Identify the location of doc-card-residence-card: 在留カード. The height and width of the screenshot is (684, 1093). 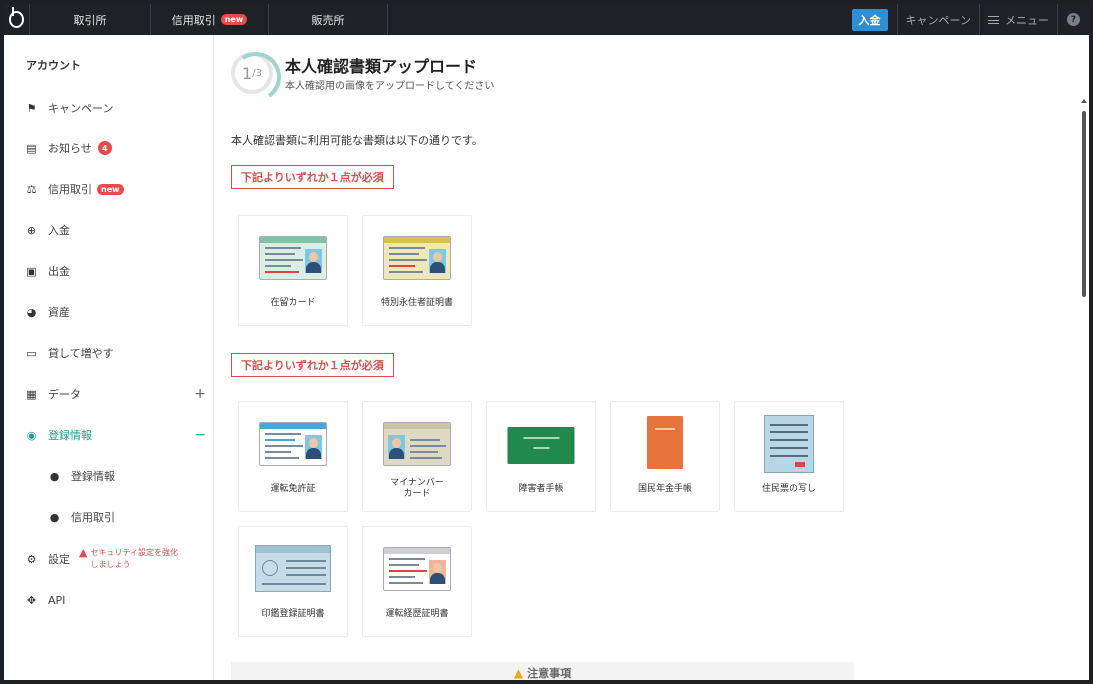
(293, 270).